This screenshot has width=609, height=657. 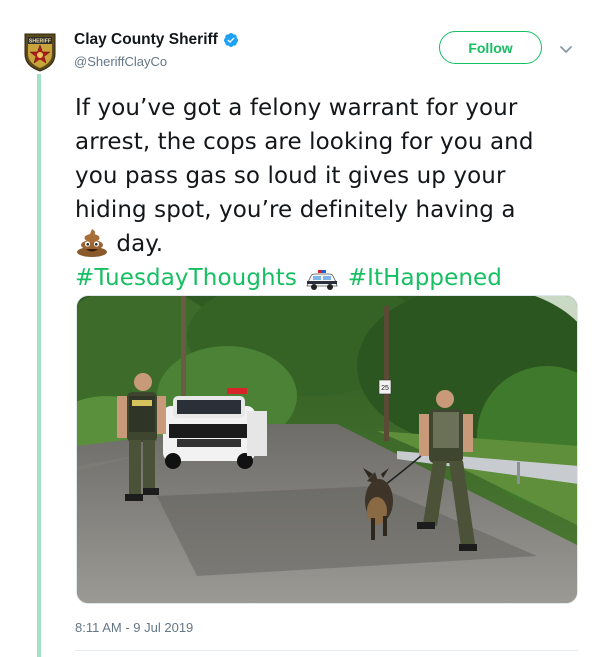 I want to click on hashtag-ithappened: #ItHappened, so click(x=425, y=278).